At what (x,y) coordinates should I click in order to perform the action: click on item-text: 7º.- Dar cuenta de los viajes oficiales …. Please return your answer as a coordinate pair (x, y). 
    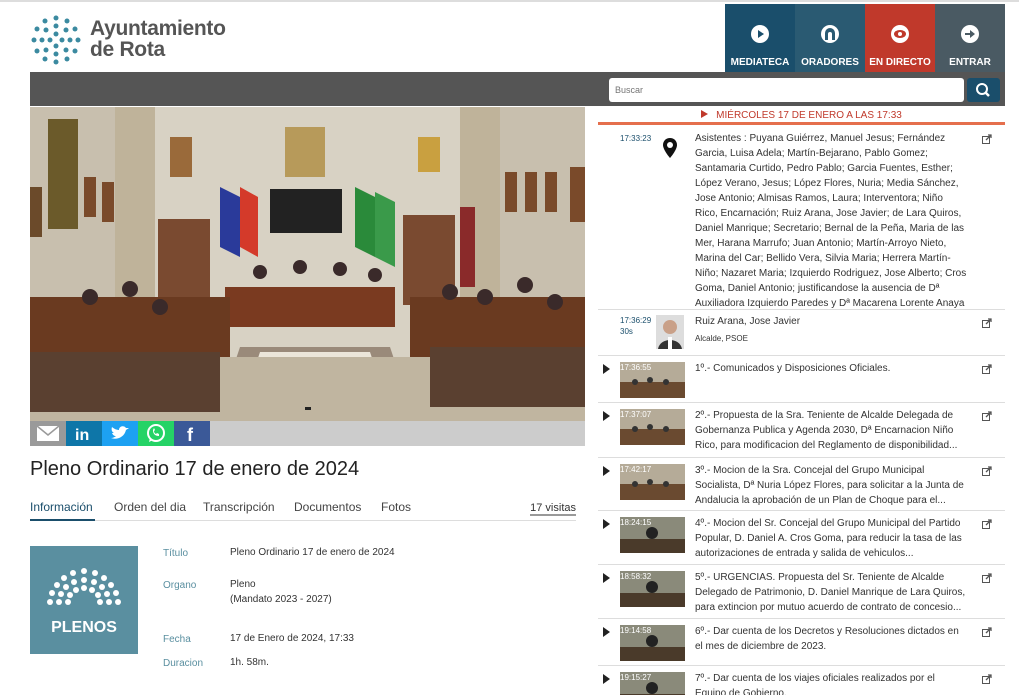
    Looking at the image, I should click on (815, 684).